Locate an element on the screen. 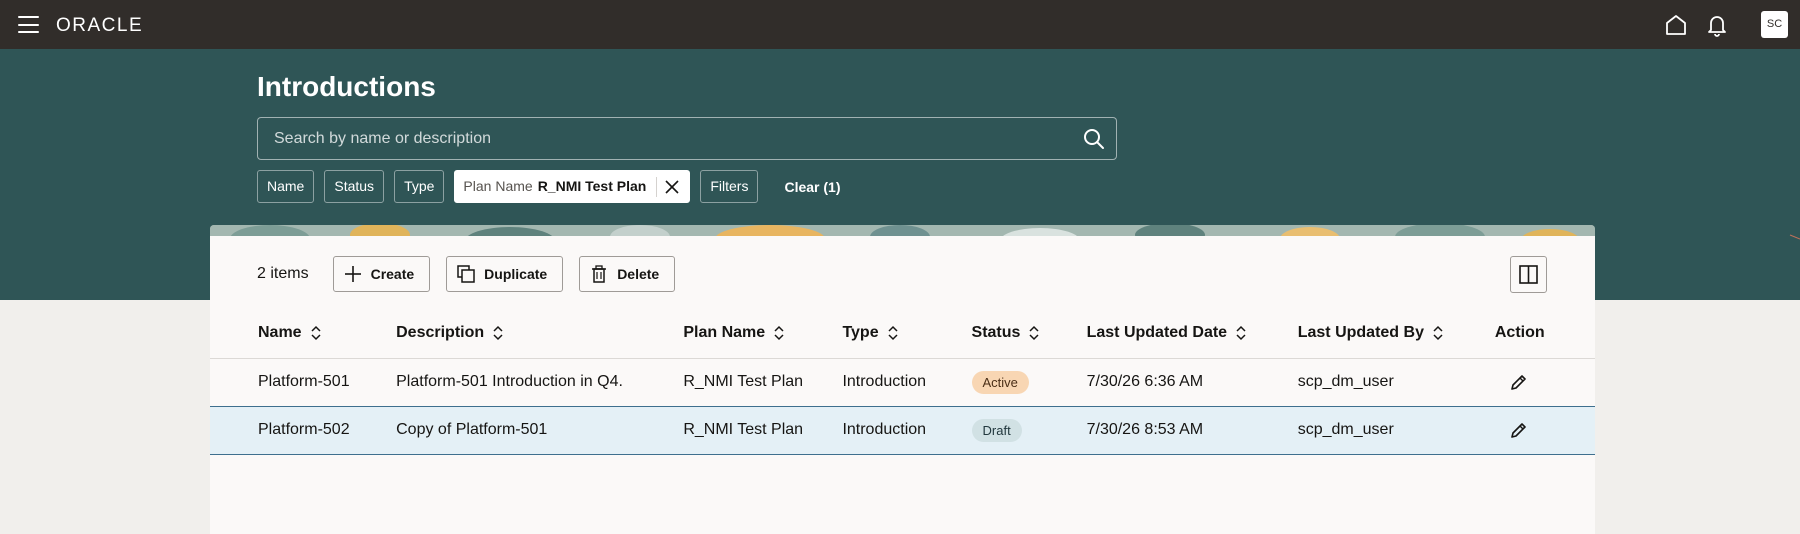 Image resolution: width=1800 pixels, height=534 pixels. close-icon is located at coordinates (672, 187).